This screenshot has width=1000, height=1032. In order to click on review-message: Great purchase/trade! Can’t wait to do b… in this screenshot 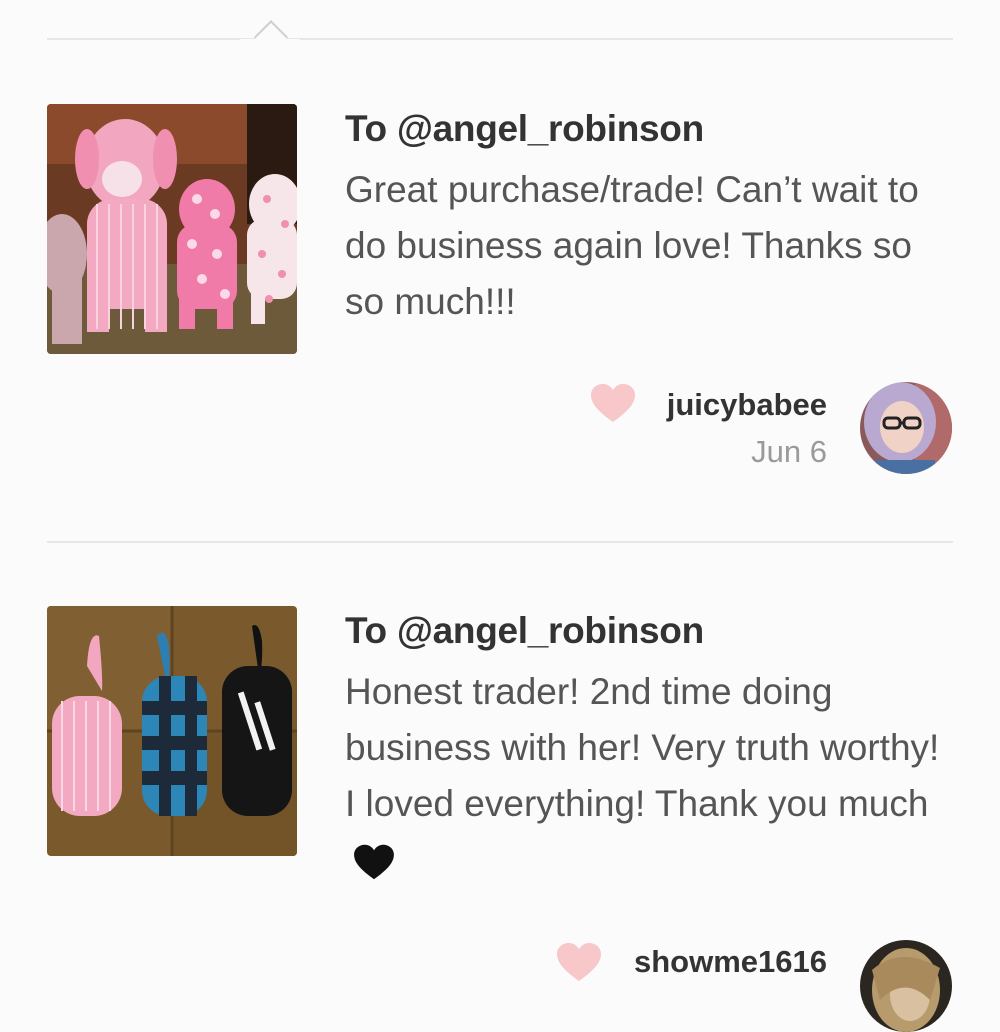, I will do `click(632, 245)`.